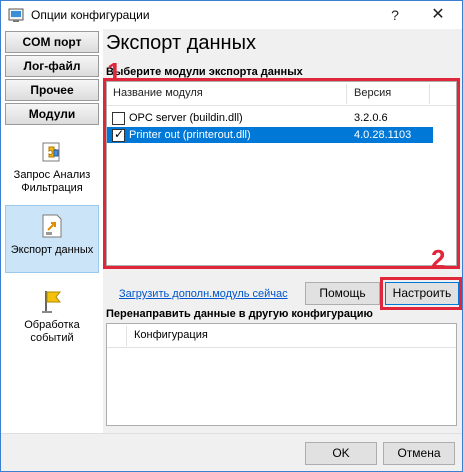  I want to click on app-icon, so click(16, 15).